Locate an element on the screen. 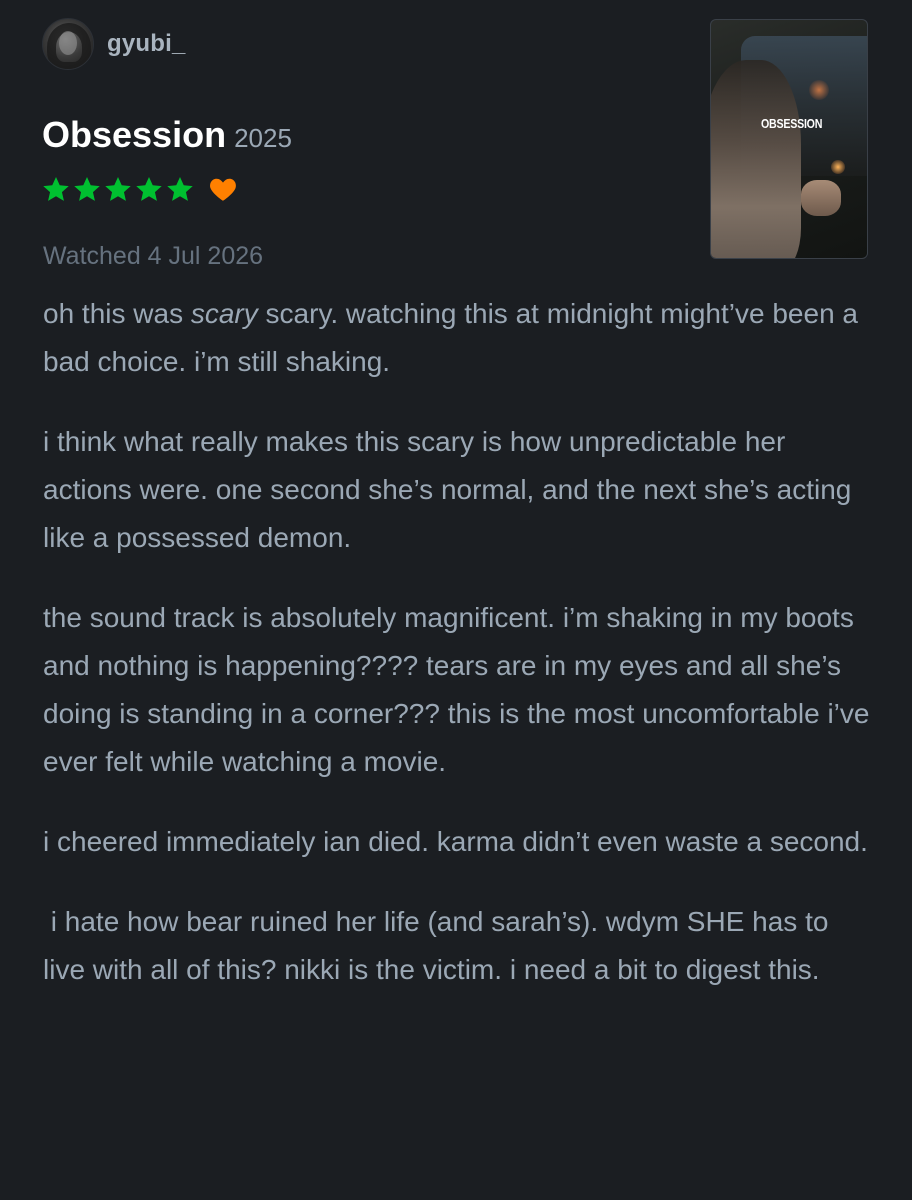 This screenshot has height=1200, width=912. review-text: oh this was is located at coordinates (117, 313).